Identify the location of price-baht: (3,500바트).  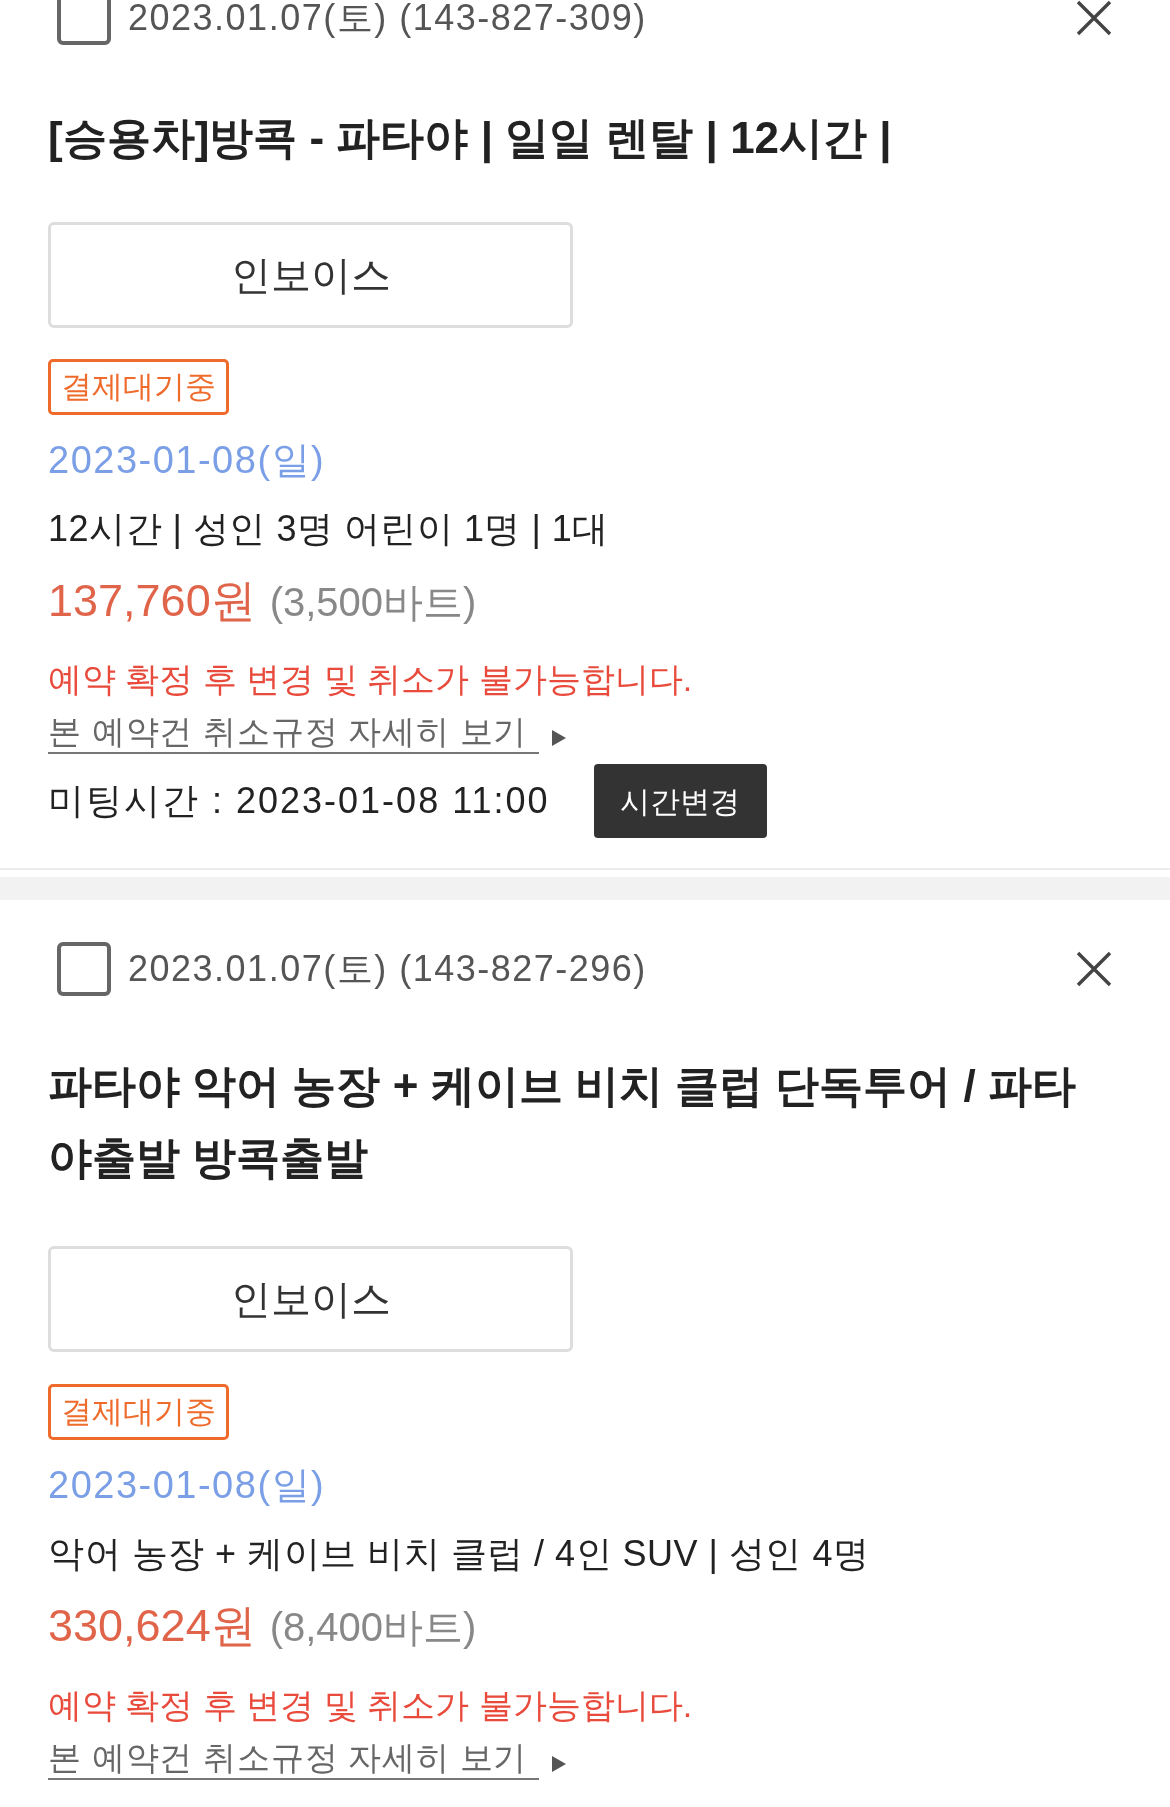
(373, 602).